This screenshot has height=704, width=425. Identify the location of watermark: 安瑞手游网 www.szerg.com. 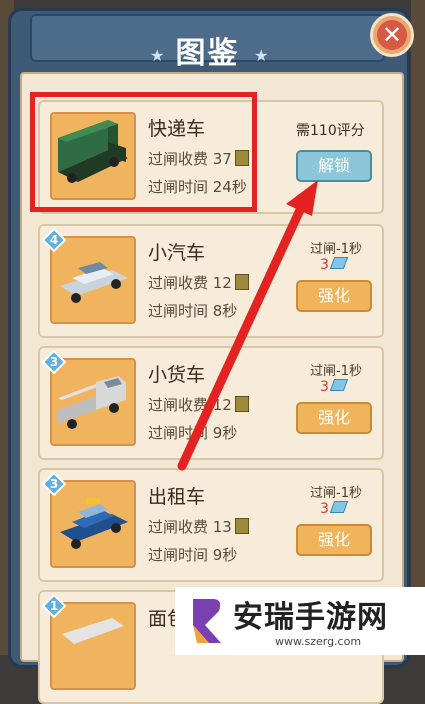
(300, 621).